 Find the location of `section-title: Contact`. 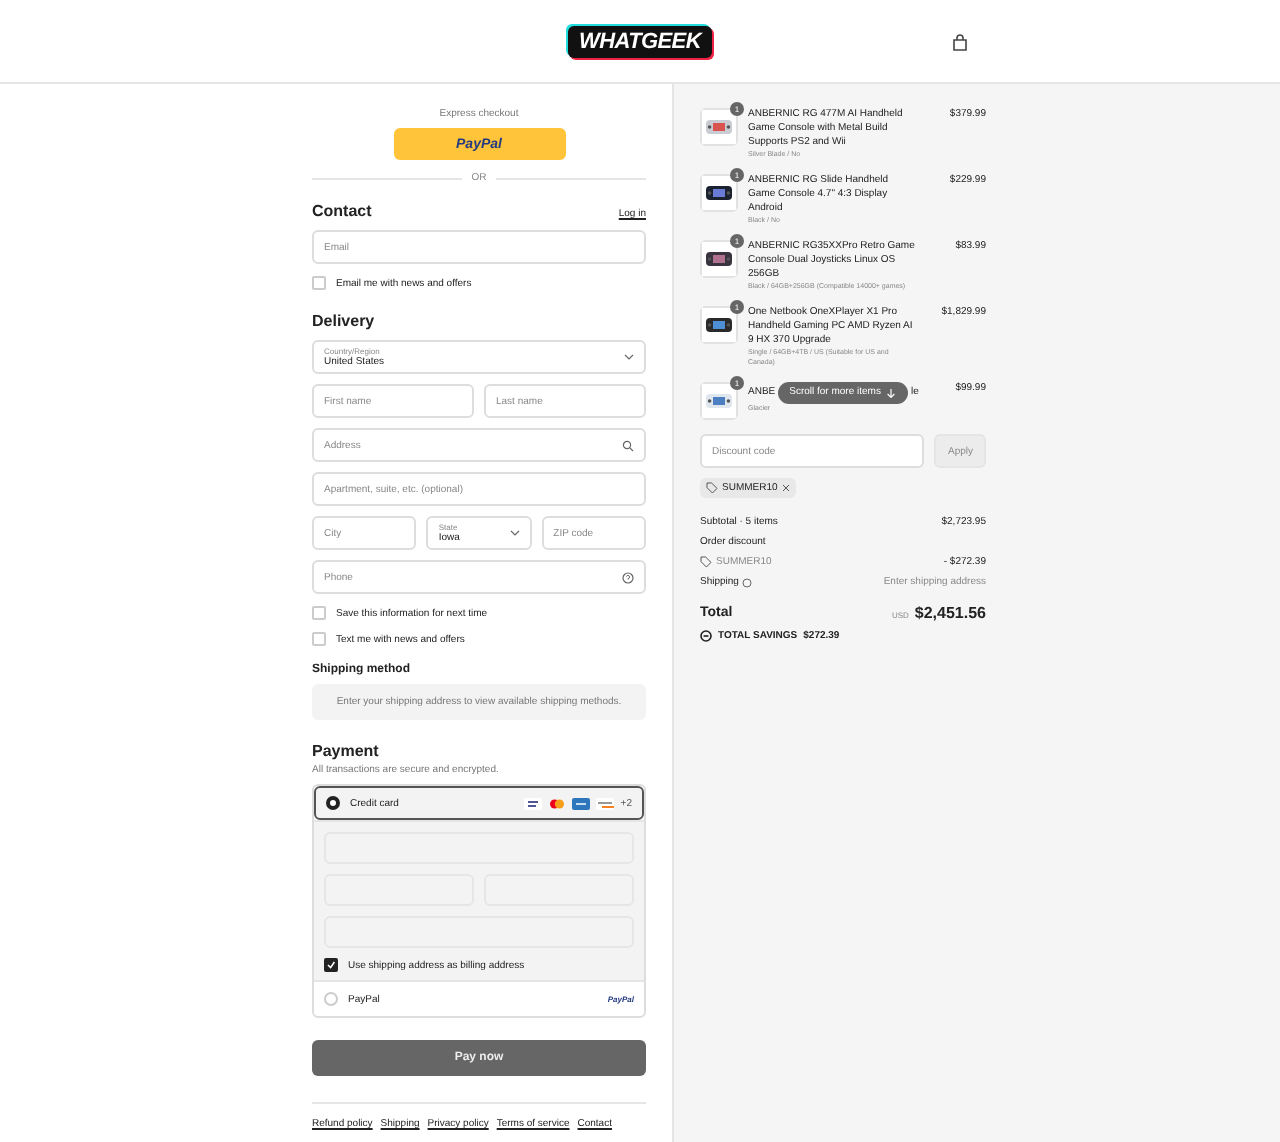

section-title: Contact is located at coordinates (342, 211).